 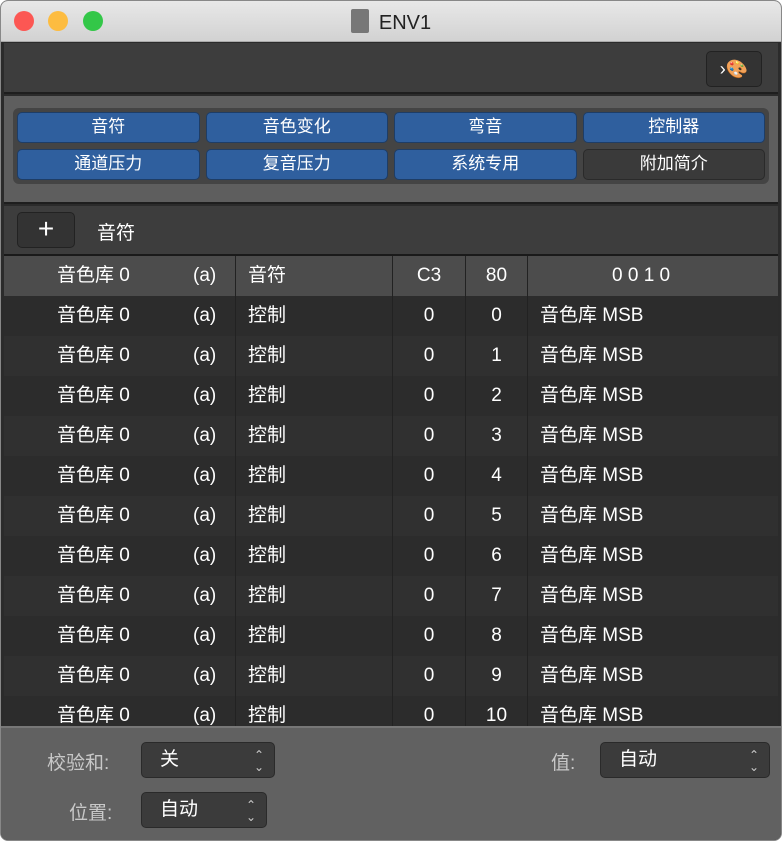 I want to click on toolbar: ›🎨, so click(x=391, y=68).